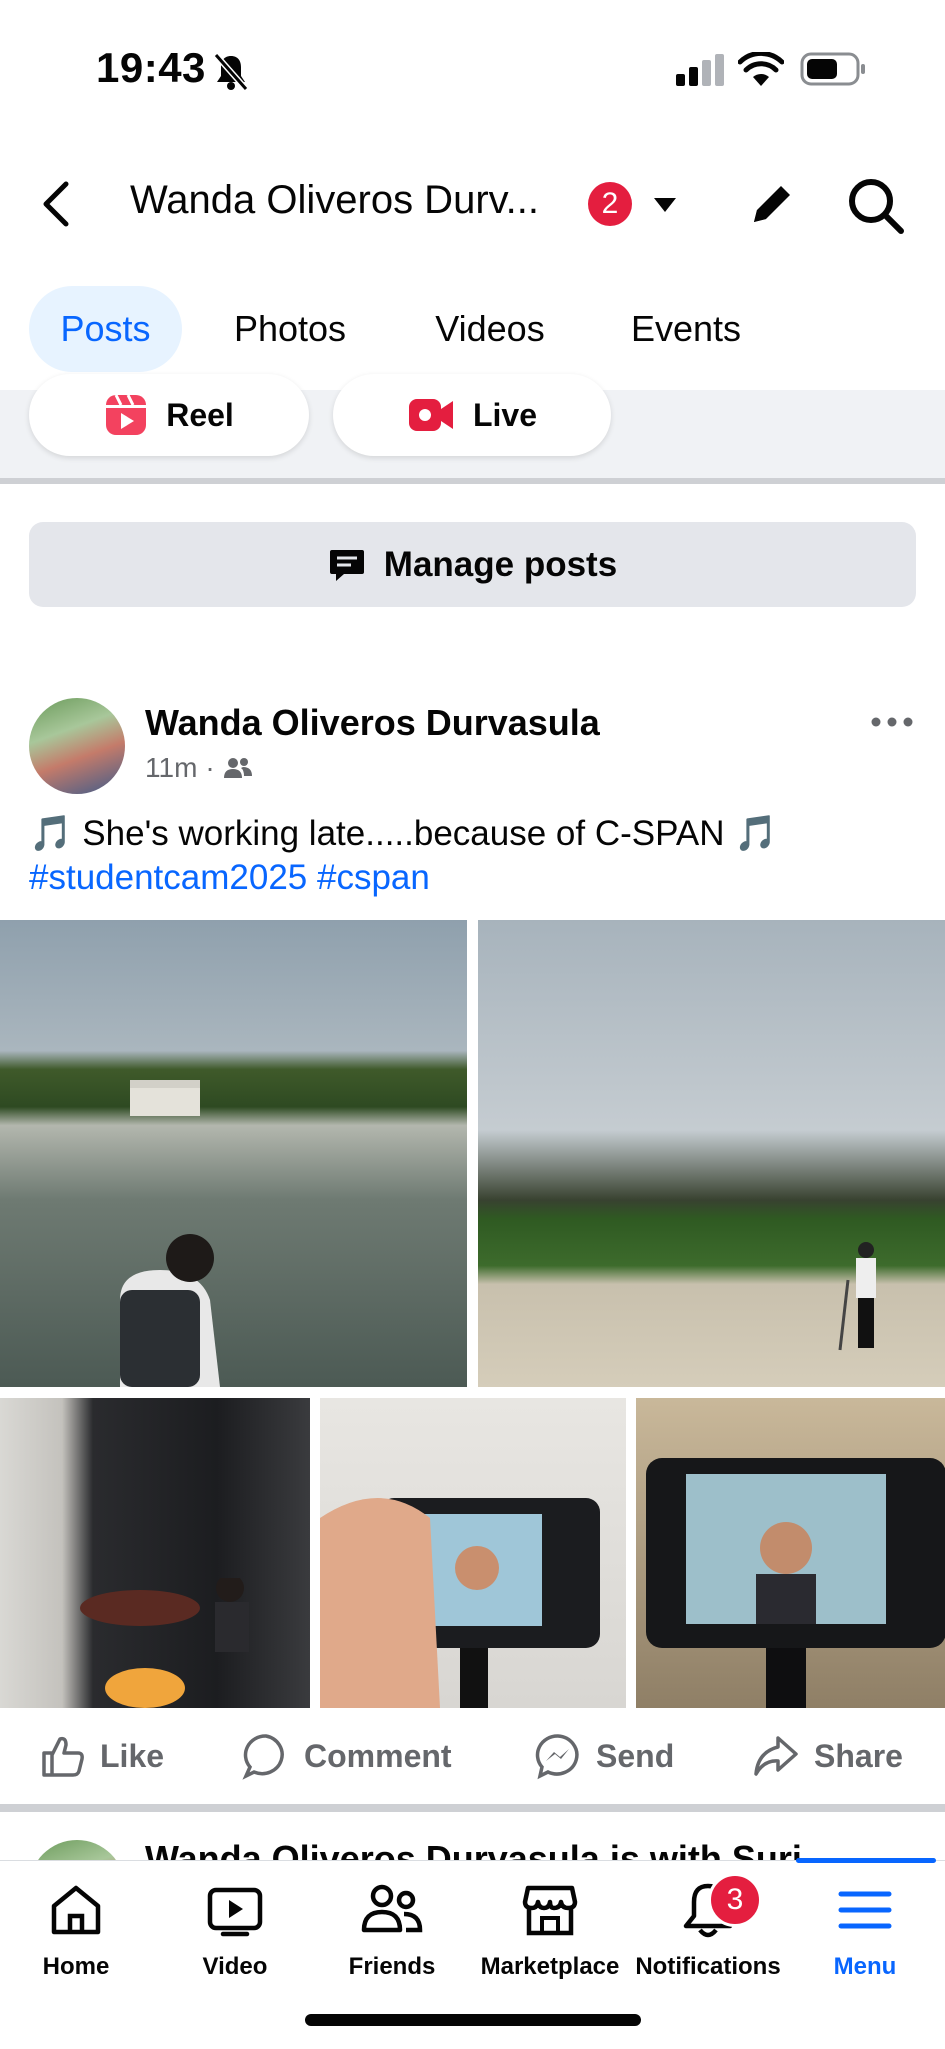 The height and width of the screenshot is (2049, 945). I want to click on reel-icon, so click(126, 414).